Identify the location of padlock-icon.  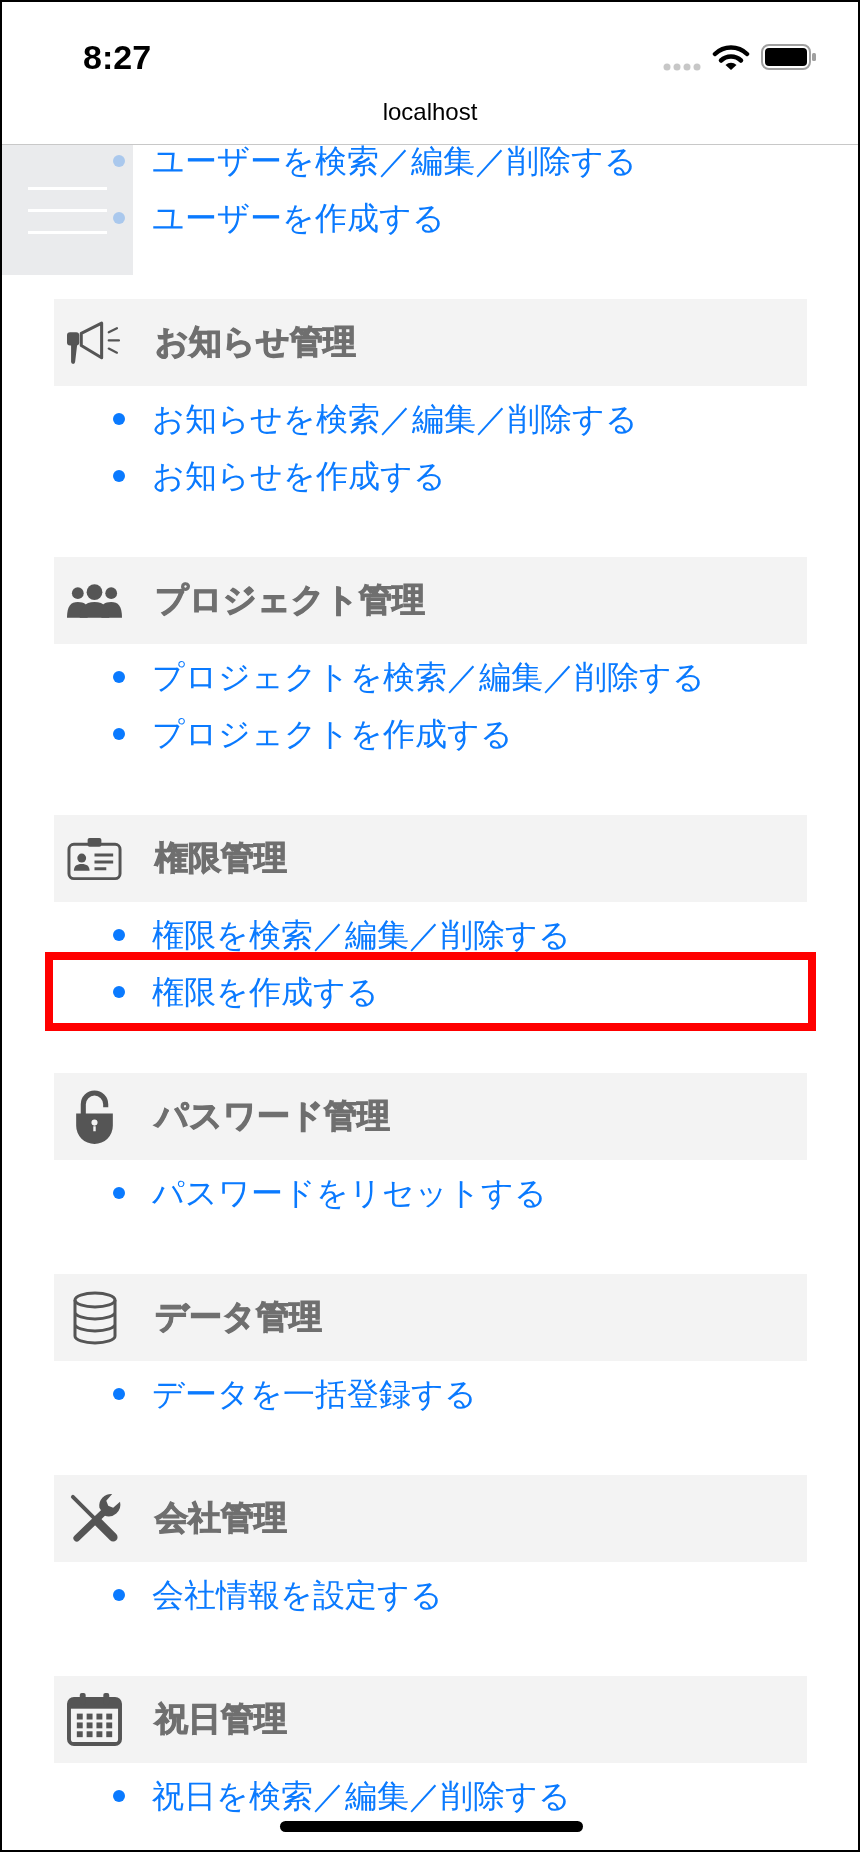
(94, 1116).